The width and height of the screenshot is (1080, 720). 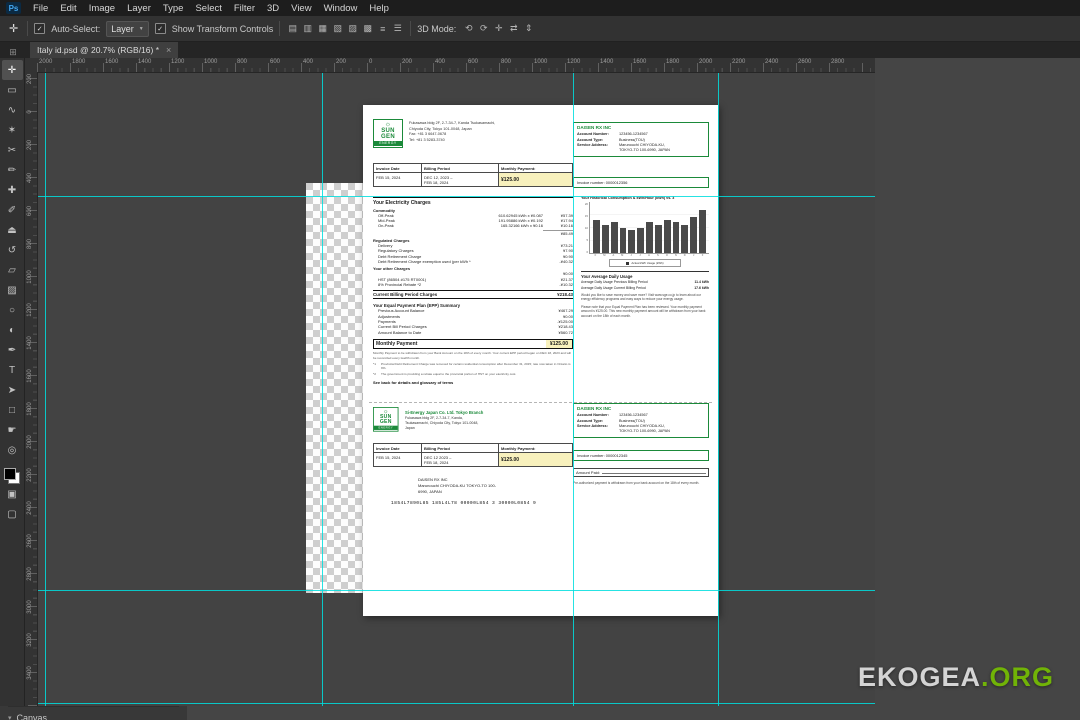 I want to click on gradient-tool: ▨, so click(x=12, y=290).